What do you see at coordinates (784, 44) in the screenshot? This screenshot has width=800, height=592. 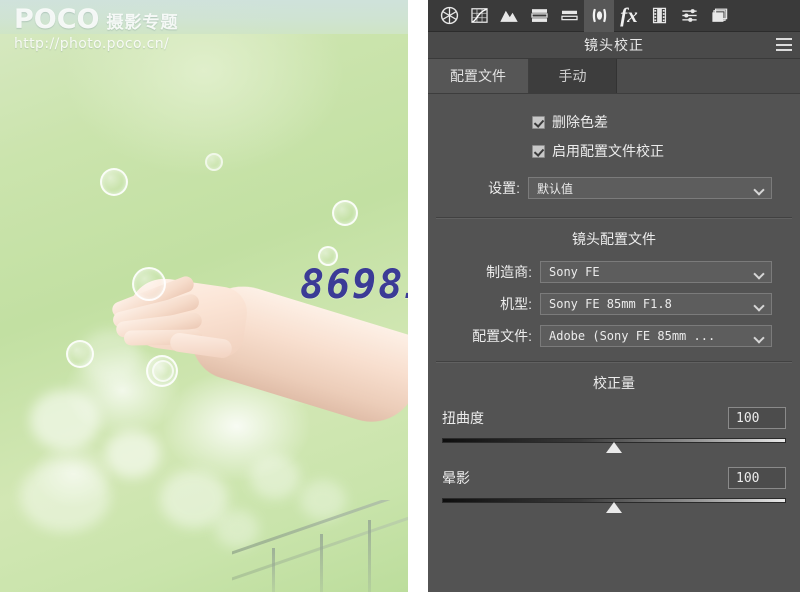 I see `hamburger-menu-icon` at bounding box center [784, 44].